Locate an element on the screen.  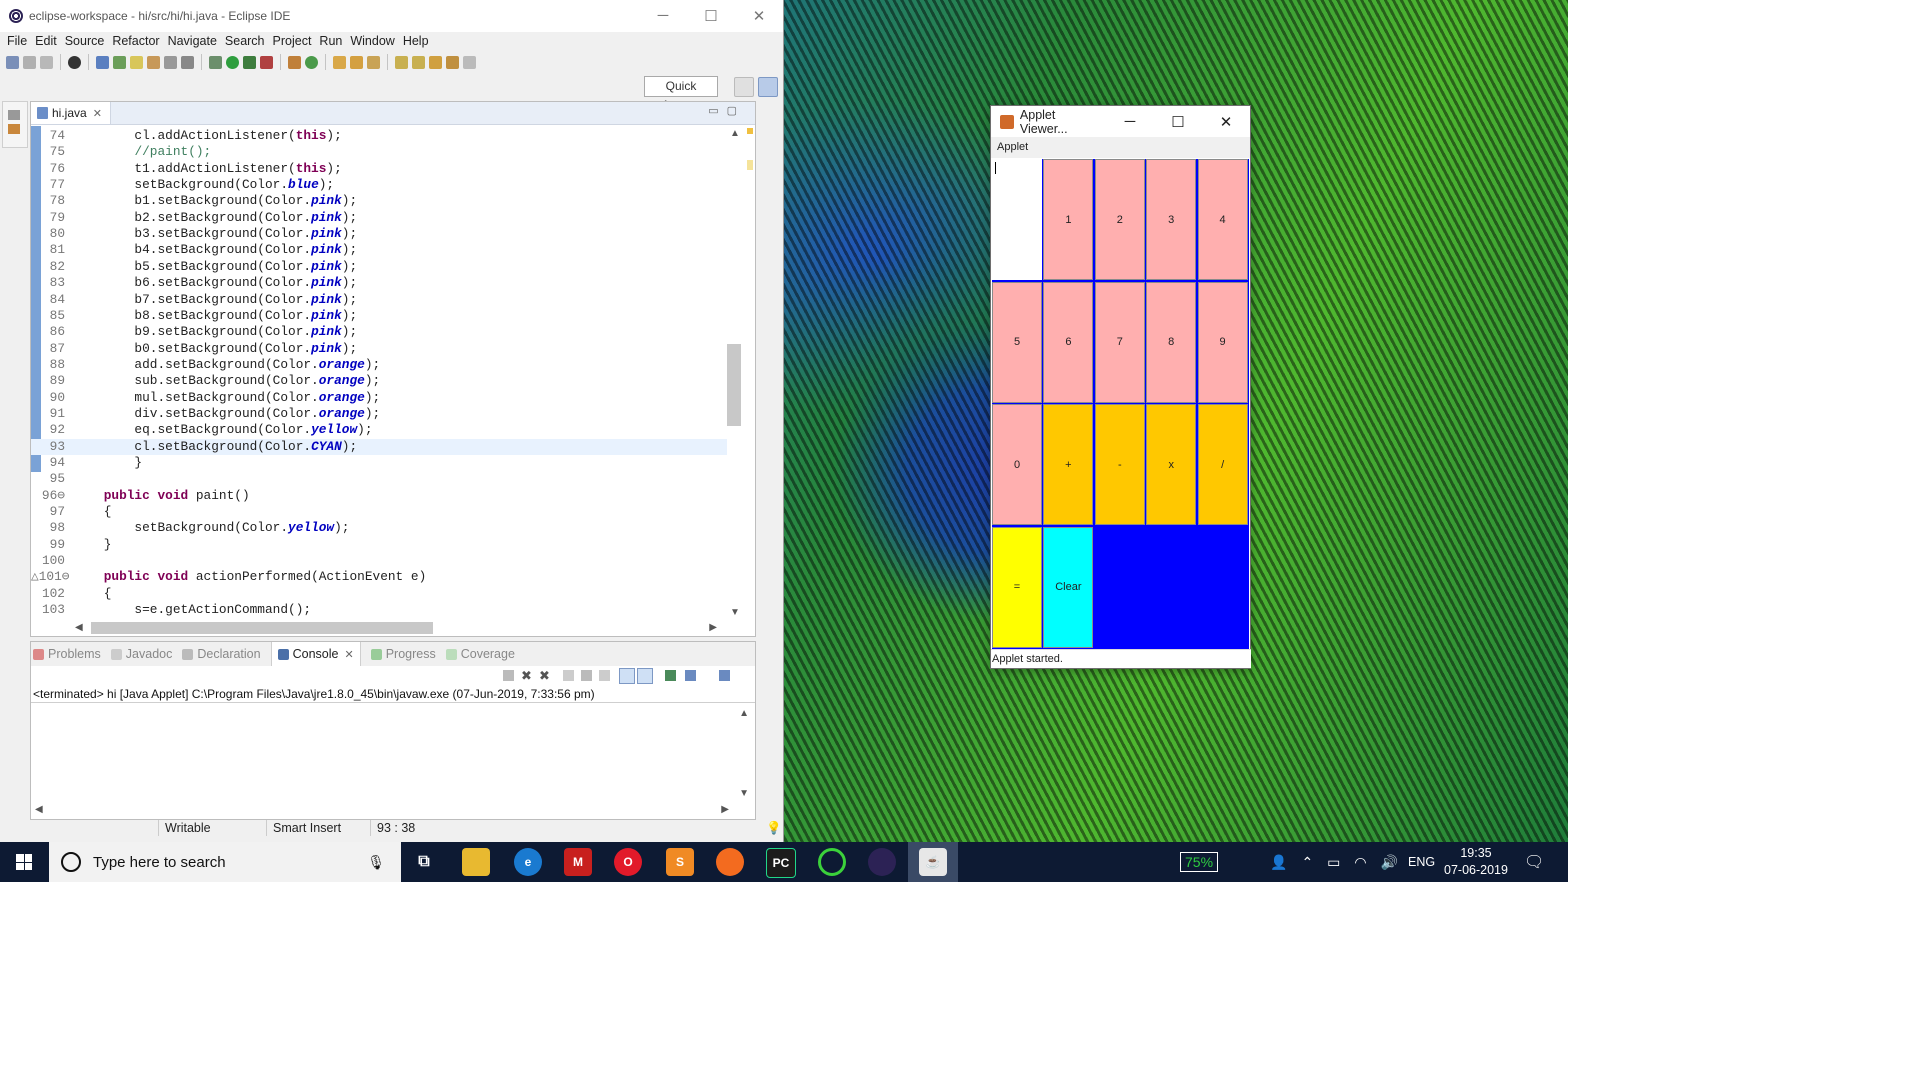
code-line: 85 b8.setBackground(Color.pink); is located at coordinates (379, 316).